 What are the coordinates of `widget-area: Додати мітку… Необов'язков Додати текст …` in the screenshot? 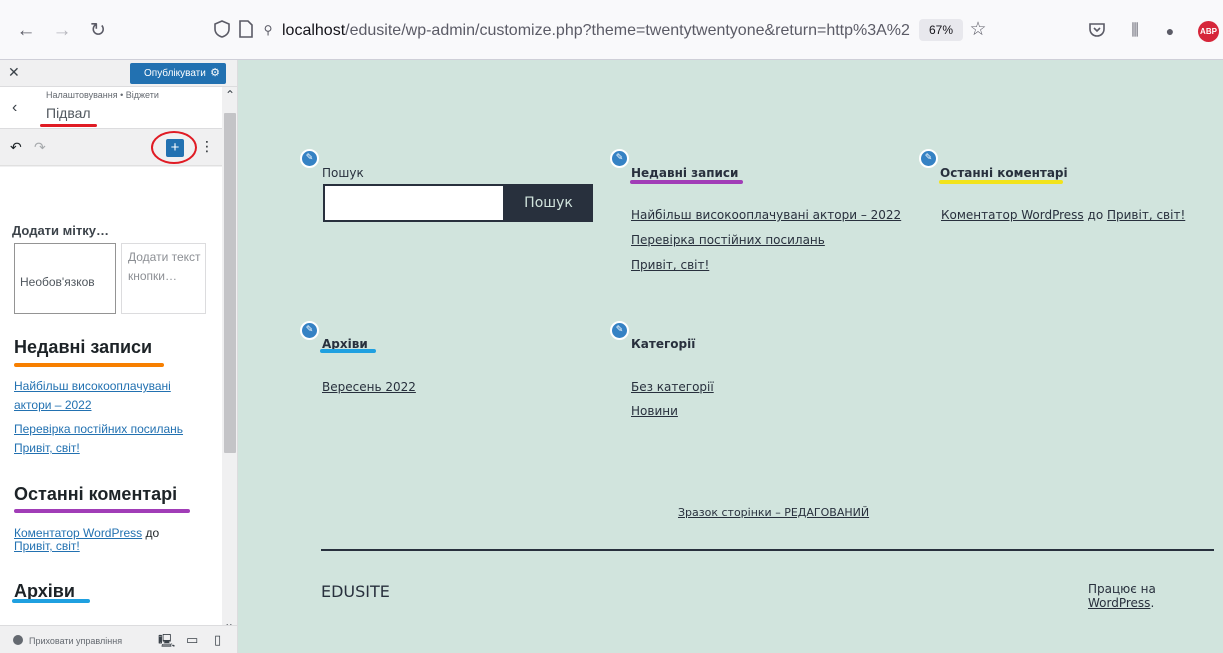 It's located at (111, 396).